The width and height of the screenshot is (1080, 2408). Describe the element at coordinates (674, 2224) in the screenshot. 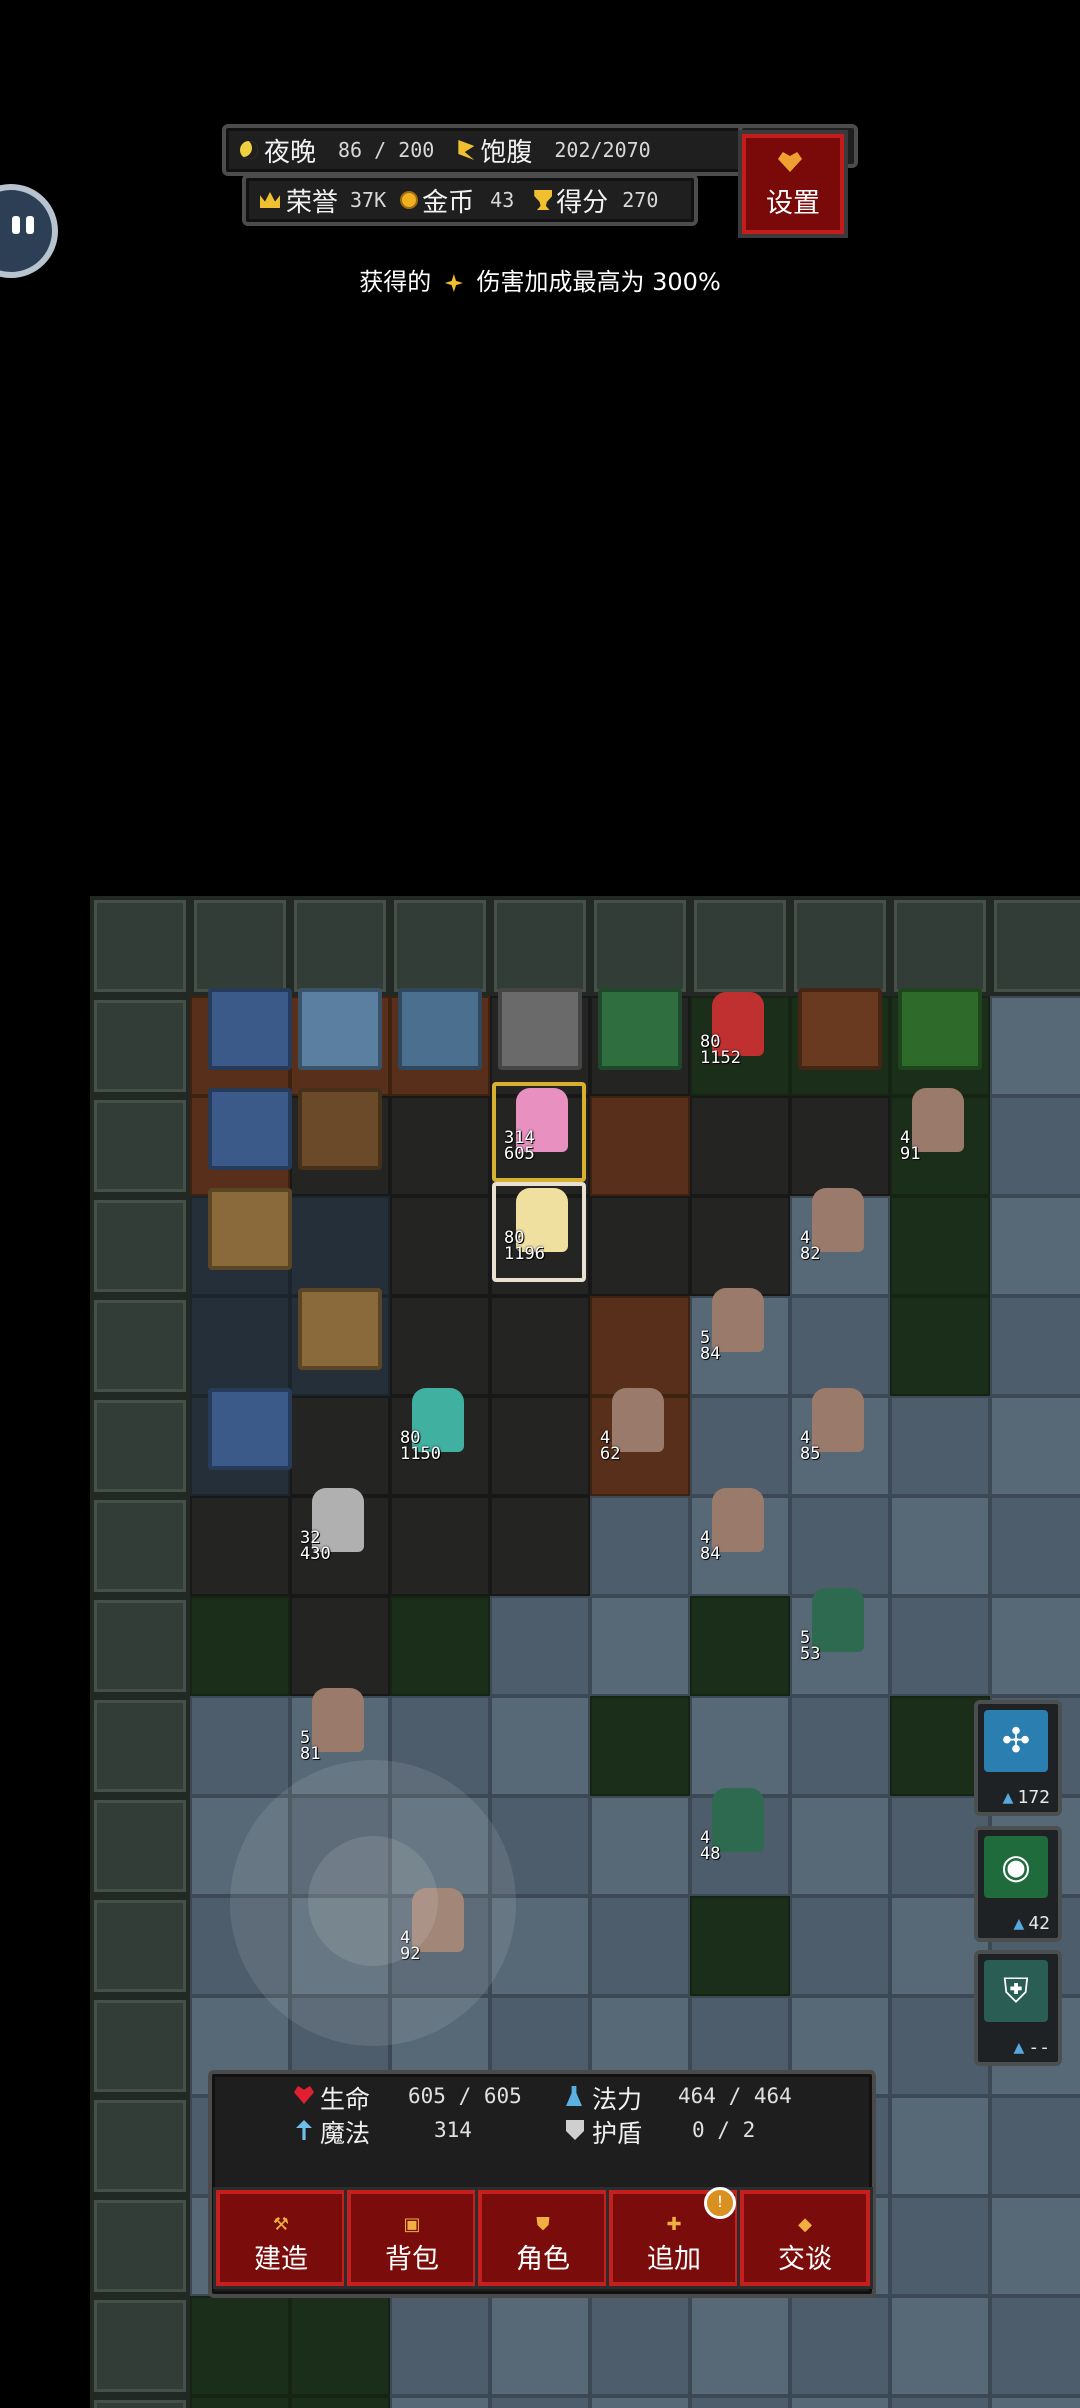

I see `plus-icon: ✚` at that location.